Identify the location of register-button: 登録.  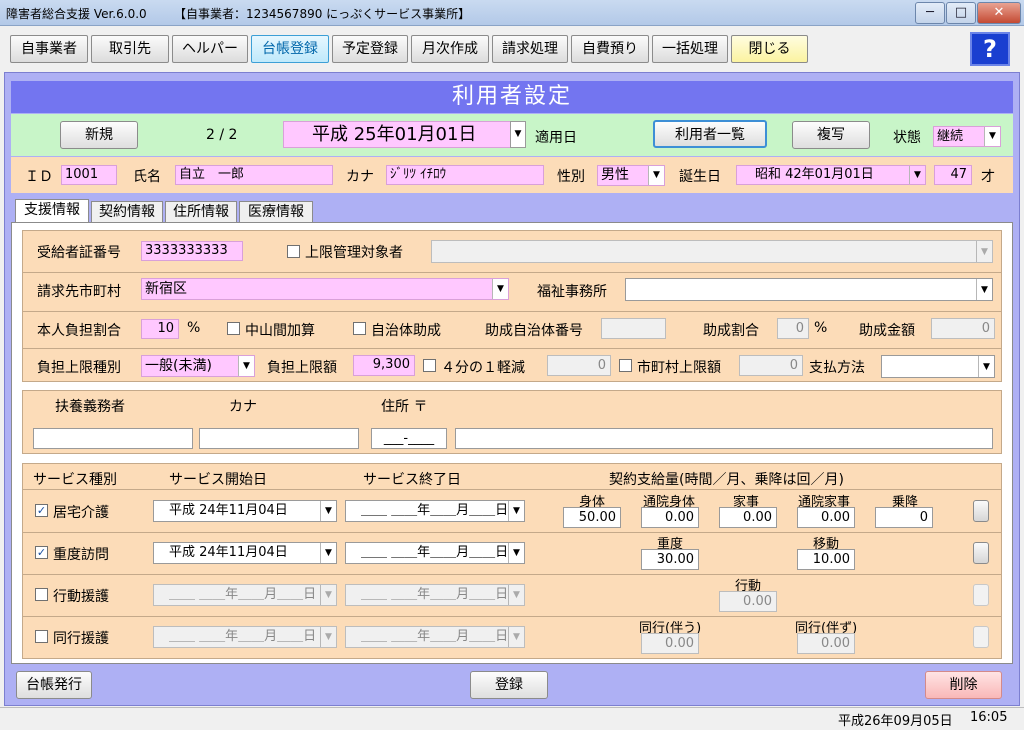
(509, 685).